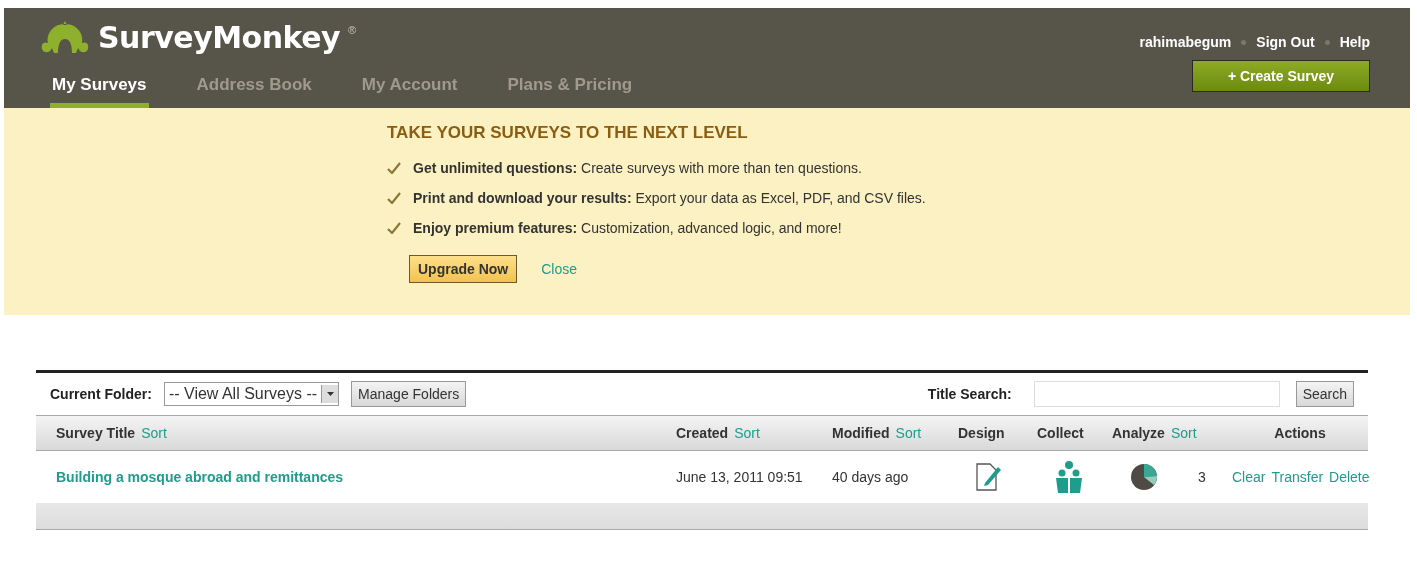 This screenshot has height=576, width=1417. I want to click on upgrade-button: Upgrade Now, so click(463, 269).